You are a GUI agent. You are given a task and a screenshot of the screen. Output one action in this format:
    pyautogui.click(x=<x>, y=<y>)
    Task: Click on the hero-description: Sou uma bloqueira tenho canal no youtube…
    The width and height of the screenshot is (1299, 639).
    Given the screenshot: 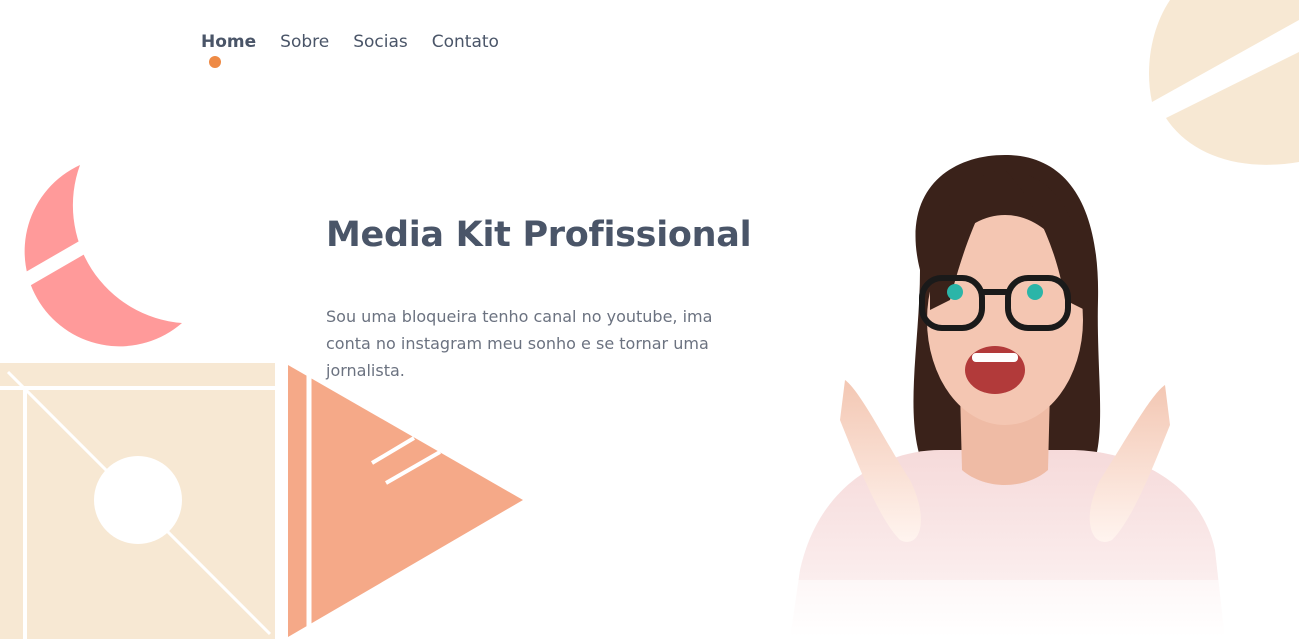 What is the action you would take?
    pyautogui.click(x=519, y=343)
    